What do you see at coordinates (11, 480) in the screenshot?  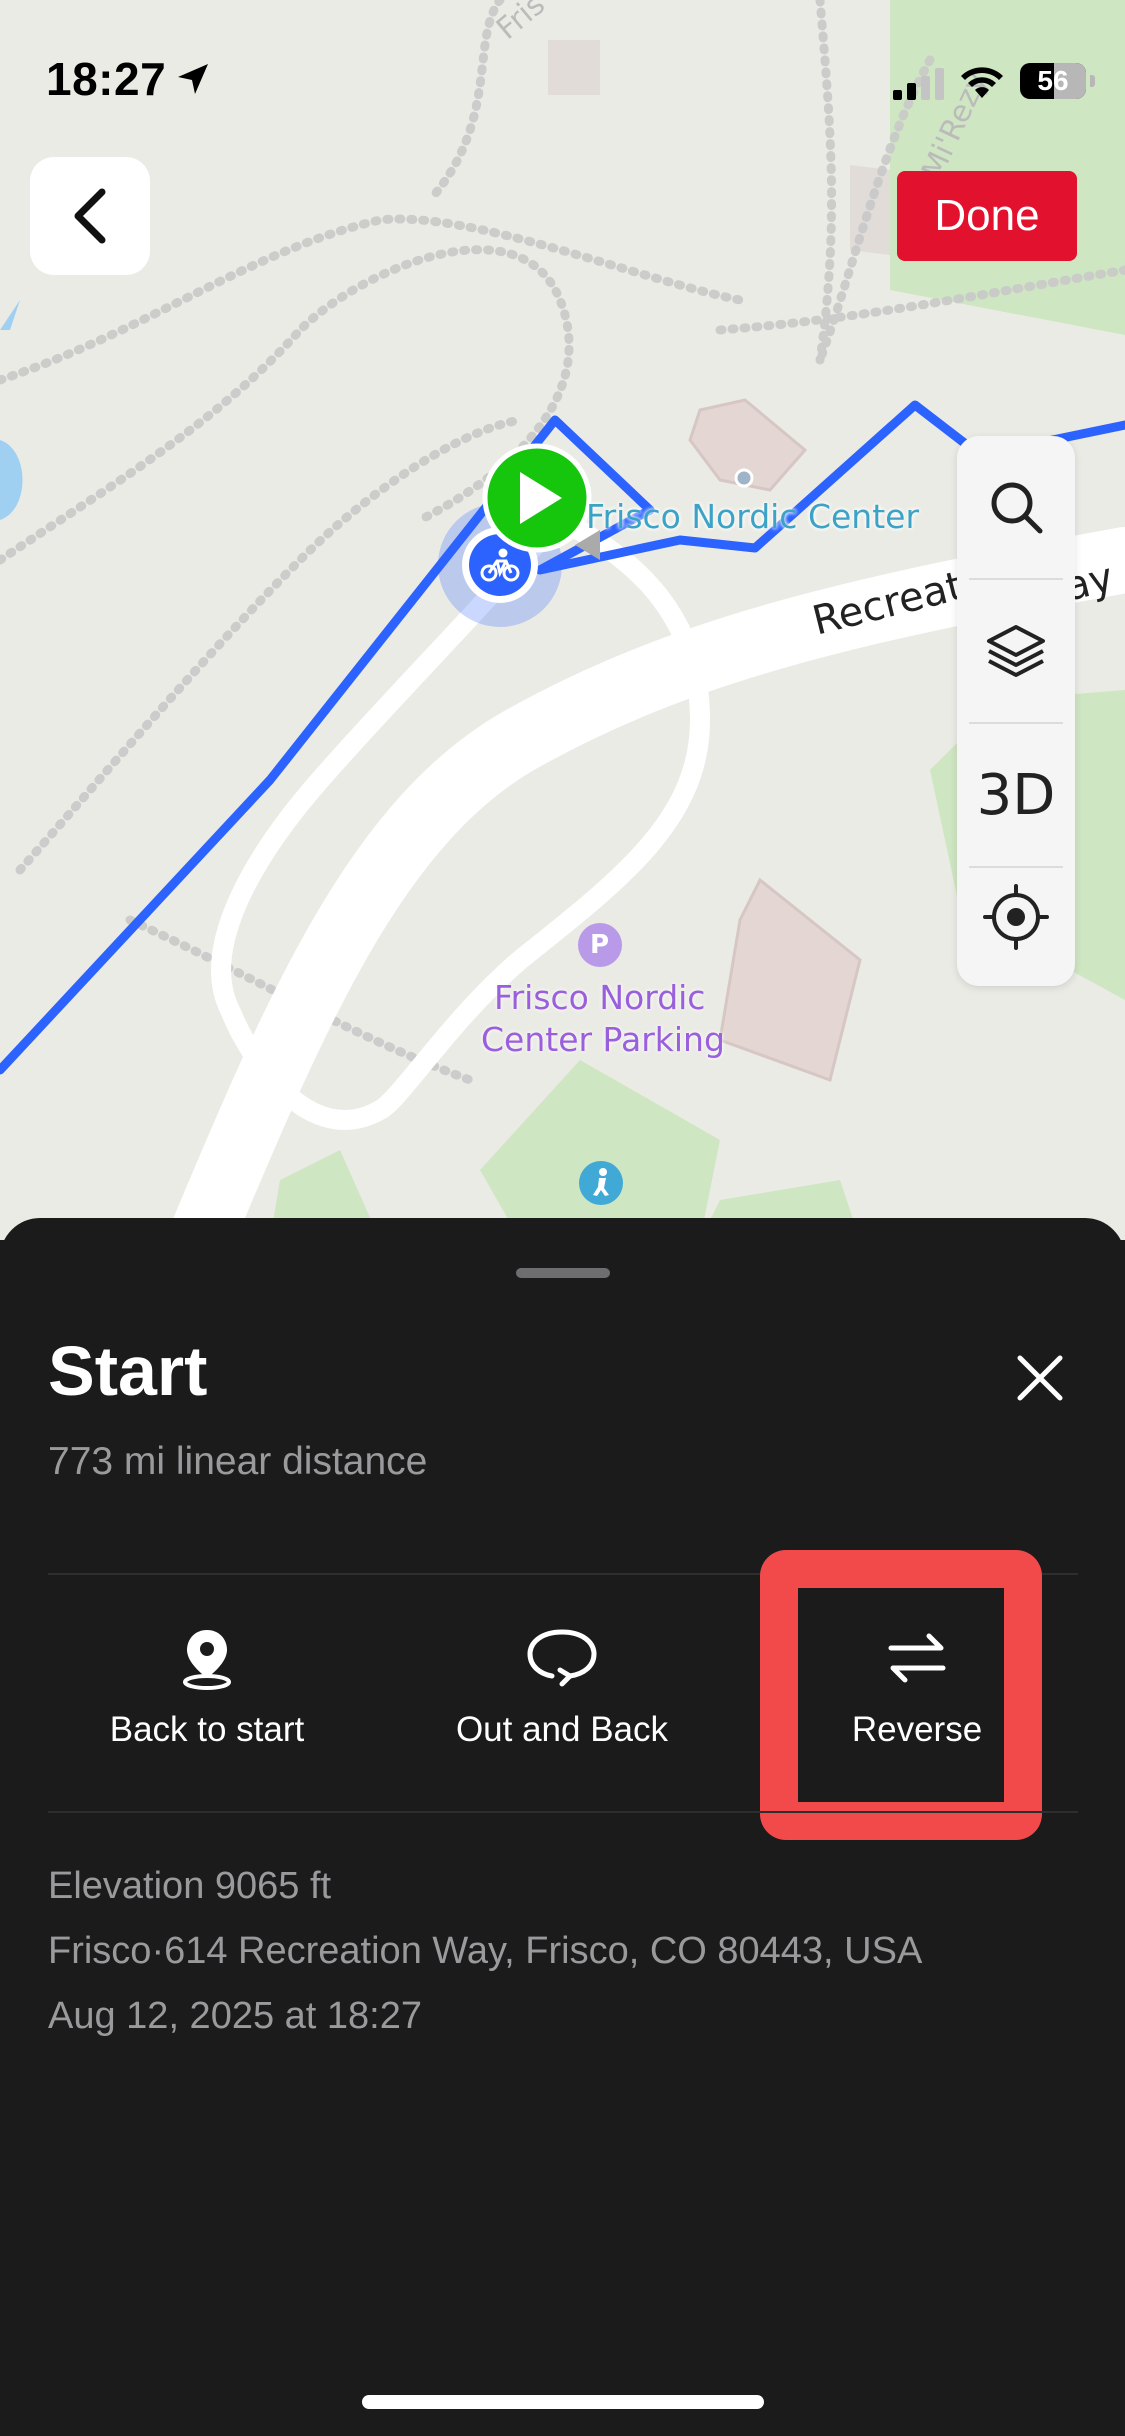 I see `water-area` at bounding box center [11, 480].